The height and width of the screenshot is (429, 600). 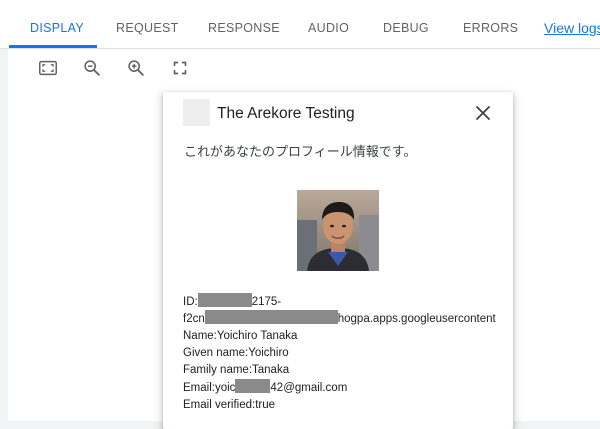 I want to click on id-continuation-line: f2cn hogpa.apps.googleusercontent, so click(x=348, y=318).